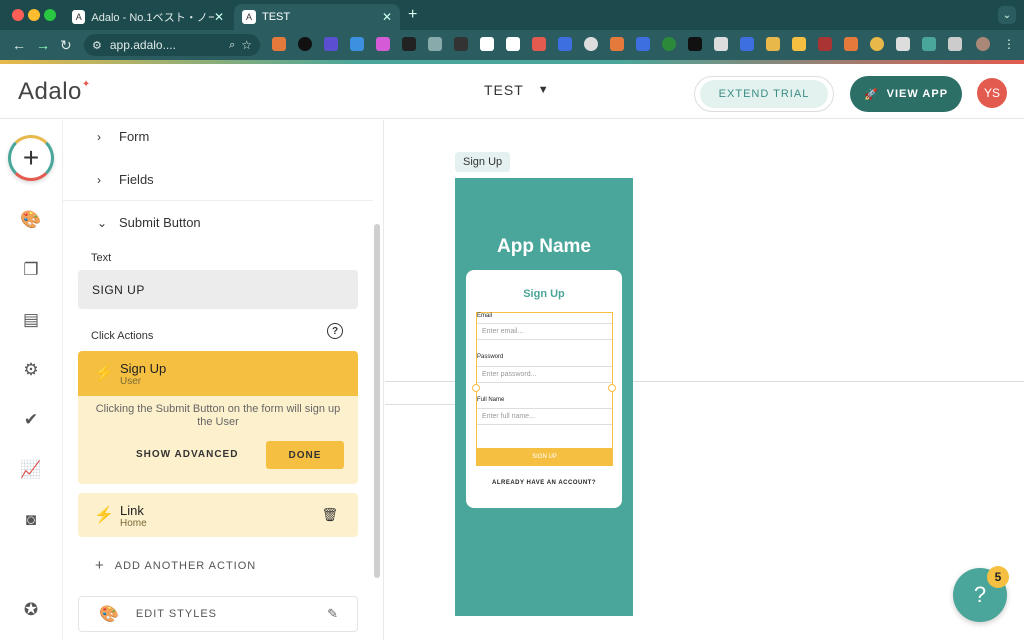 This screenshot has width=1024, height=640. What do you see at coordinates (148, 17) in the screenshot?
I see `browser-tab-adalo: A Adalo - No.1ベスト・ノーコード ✕` at bounding box center [148, 17].